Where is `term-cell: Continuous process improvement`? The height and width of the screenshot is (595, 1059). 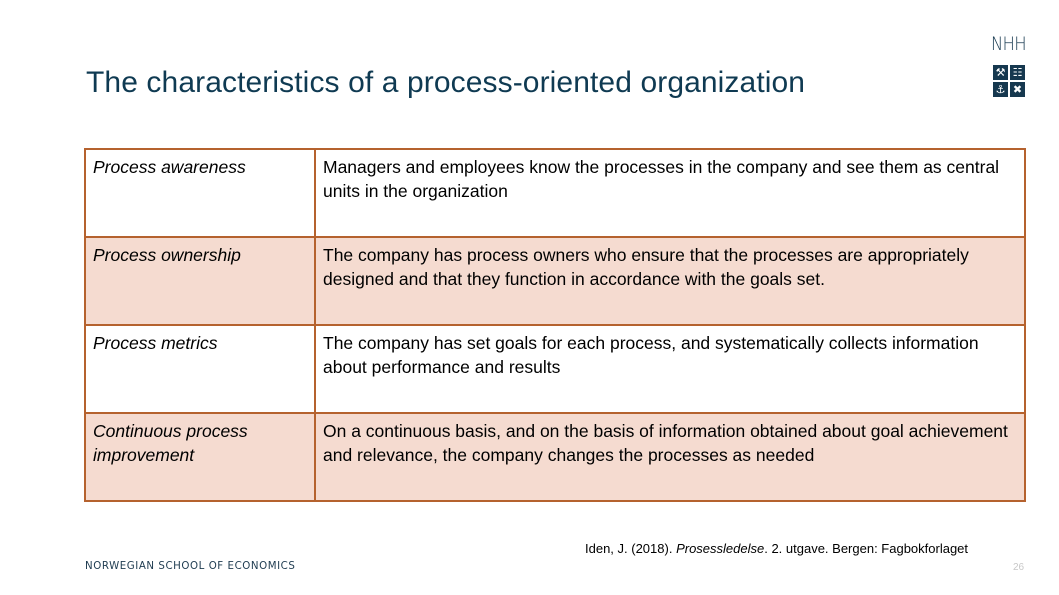
term-cell: Continuous process improvement is located at coordinates (200, 457).